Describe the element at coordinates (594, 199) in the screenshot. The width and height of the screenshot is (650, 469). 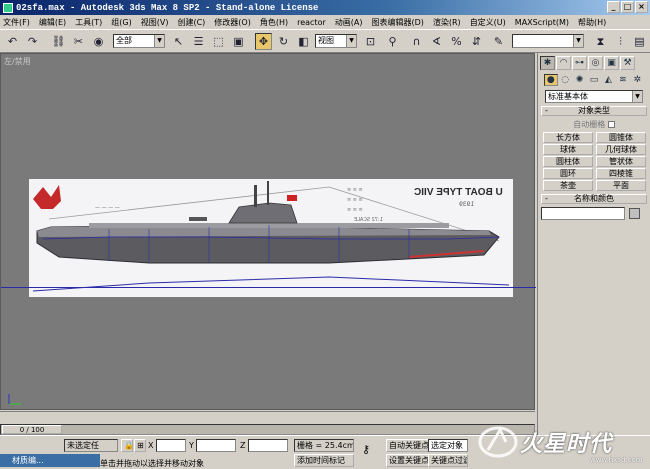
I see `name-color-rollout-header: - 名称和颜色` at that location.